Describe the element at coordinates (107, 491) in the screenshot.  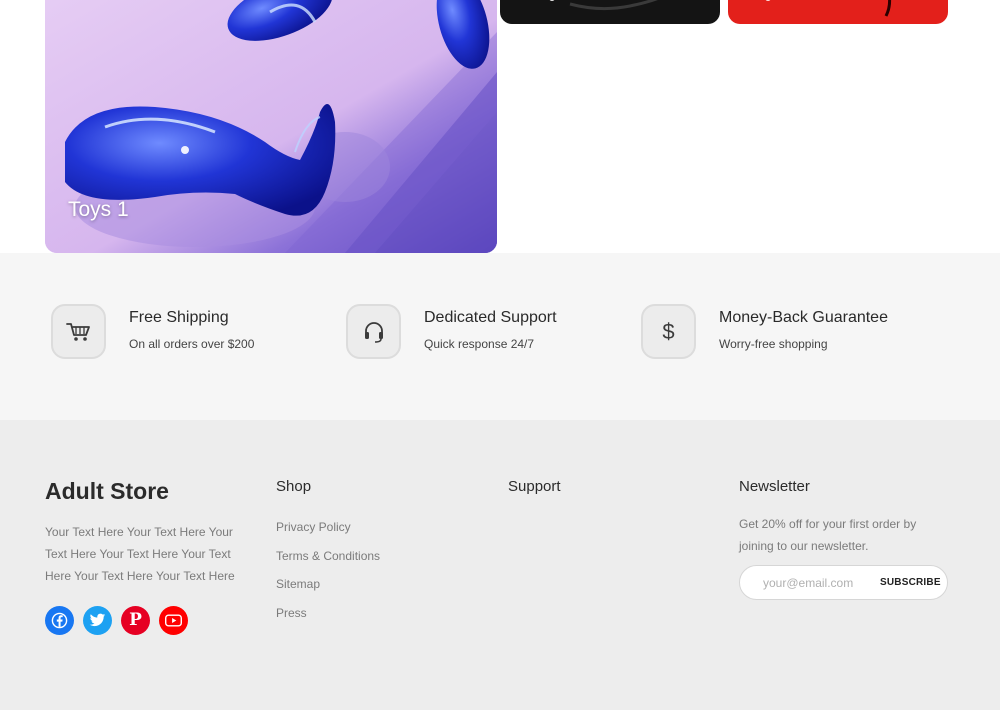
I see `footer-brand: Adult Store` at that location.